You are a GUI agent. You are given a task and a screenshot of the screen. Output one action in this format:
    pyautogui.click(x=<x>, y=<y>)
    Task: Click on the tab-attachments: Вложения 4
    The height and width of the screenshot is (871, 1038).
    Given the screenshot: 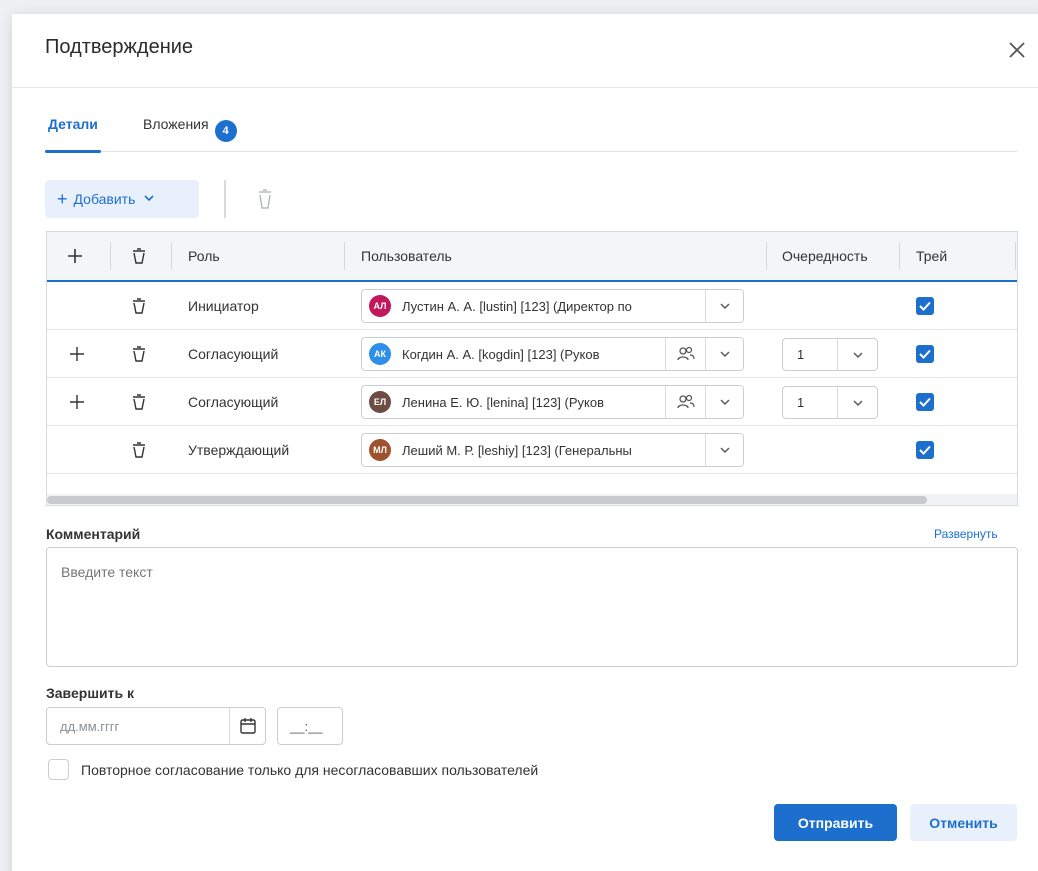 What is the action you would take?
    pyautogui.click(x=190, y=129)
    